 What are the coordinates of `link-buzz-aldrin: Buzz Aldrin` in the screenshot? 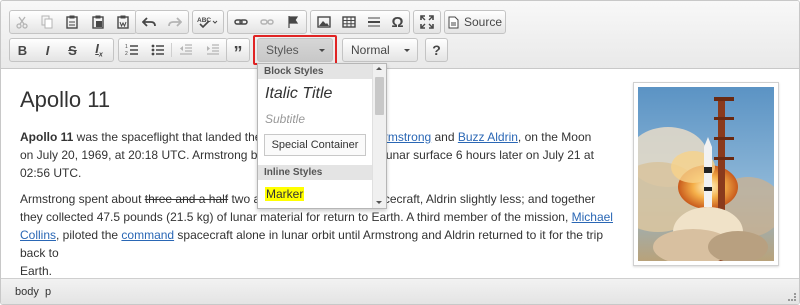 It's located at (488, 137).